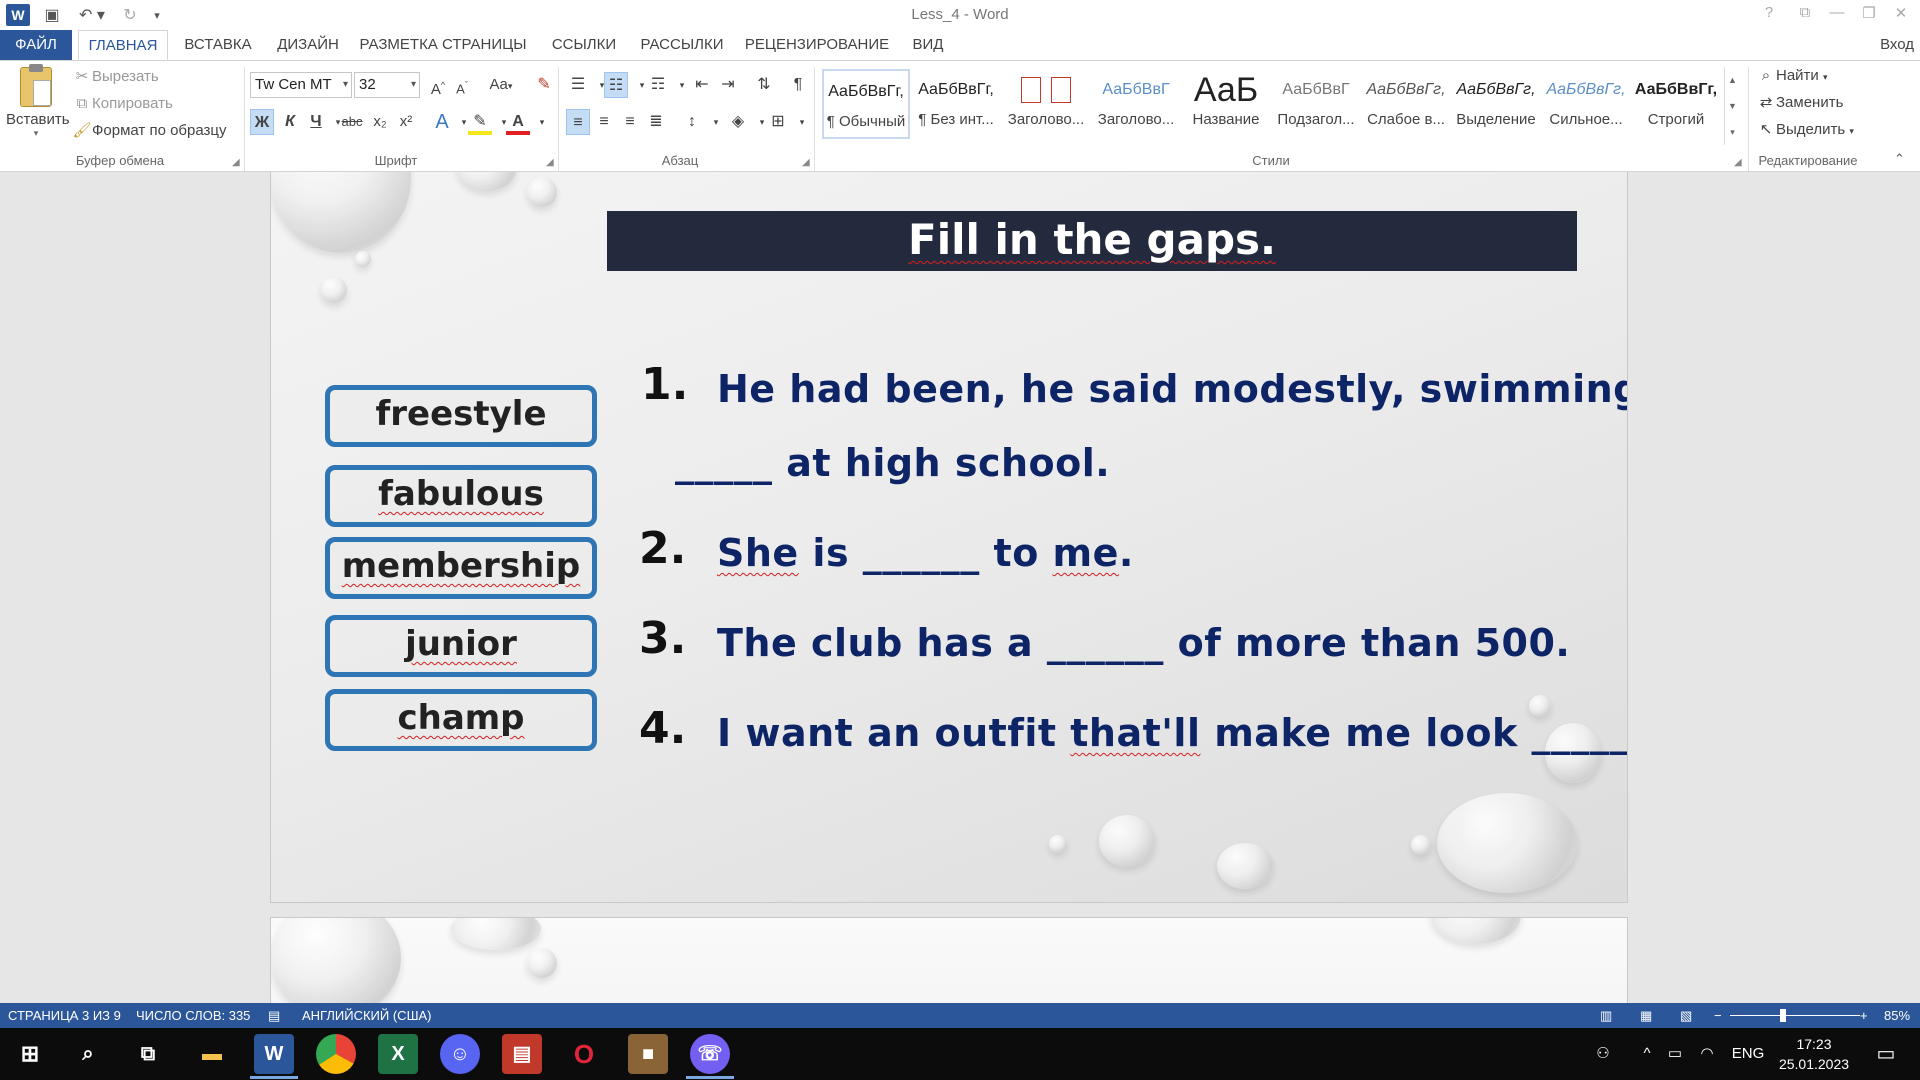 This screenshot has width=1920, height=1080. What do you see at coordinates (387, 85) in the screenshot?
I see `font-size-input: 32 ▾` at bounding box center [387, 85].